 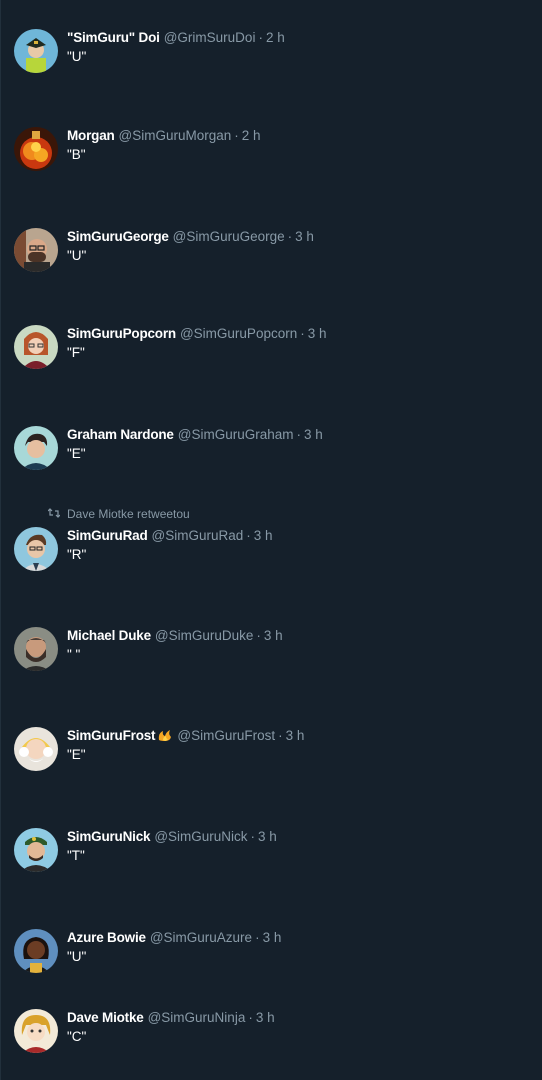 I want to click on tweet-header: "SimGuru" Doi @GrimSuruDoi · 2 h, so click(x=176, y=38).